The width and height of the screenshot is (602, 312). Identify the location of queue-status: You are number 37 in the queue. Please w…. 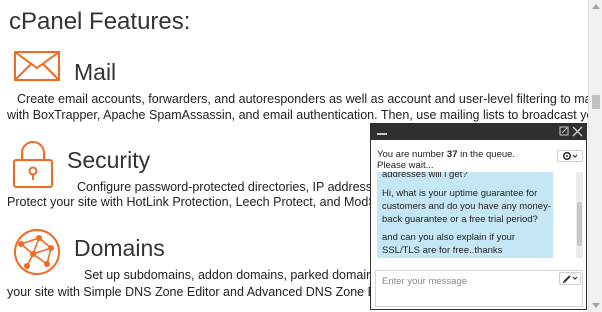
(446, 160).